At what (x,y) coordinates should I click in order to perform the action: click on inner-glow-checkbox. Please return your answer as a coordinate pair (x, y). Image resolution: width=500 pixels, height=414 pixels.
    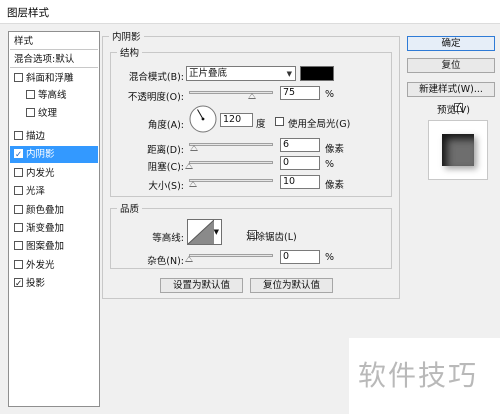
    Looking at the image, I should click on (18, 172).